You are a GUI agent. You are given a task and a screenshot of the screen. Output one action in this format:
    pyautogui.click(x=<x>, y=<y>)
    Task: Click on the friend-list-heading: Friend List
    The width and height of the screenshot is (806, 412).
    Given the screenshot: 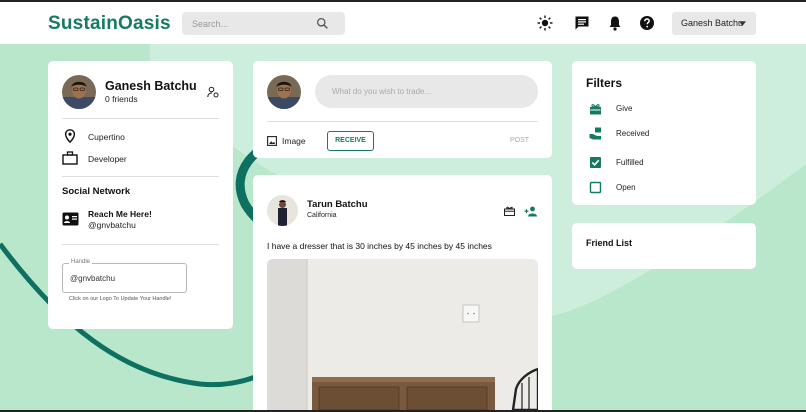 What is the action you would take?
    pyautogui.click(x=609, y=243)
    